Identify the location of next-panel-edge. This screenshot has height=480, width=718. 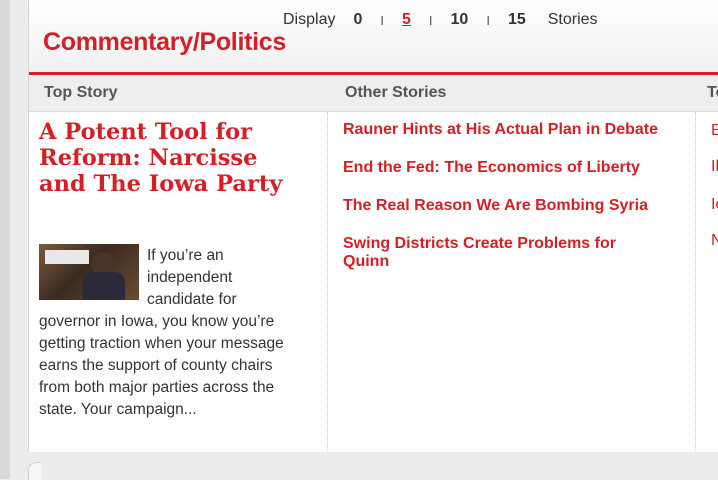
(34, 471).